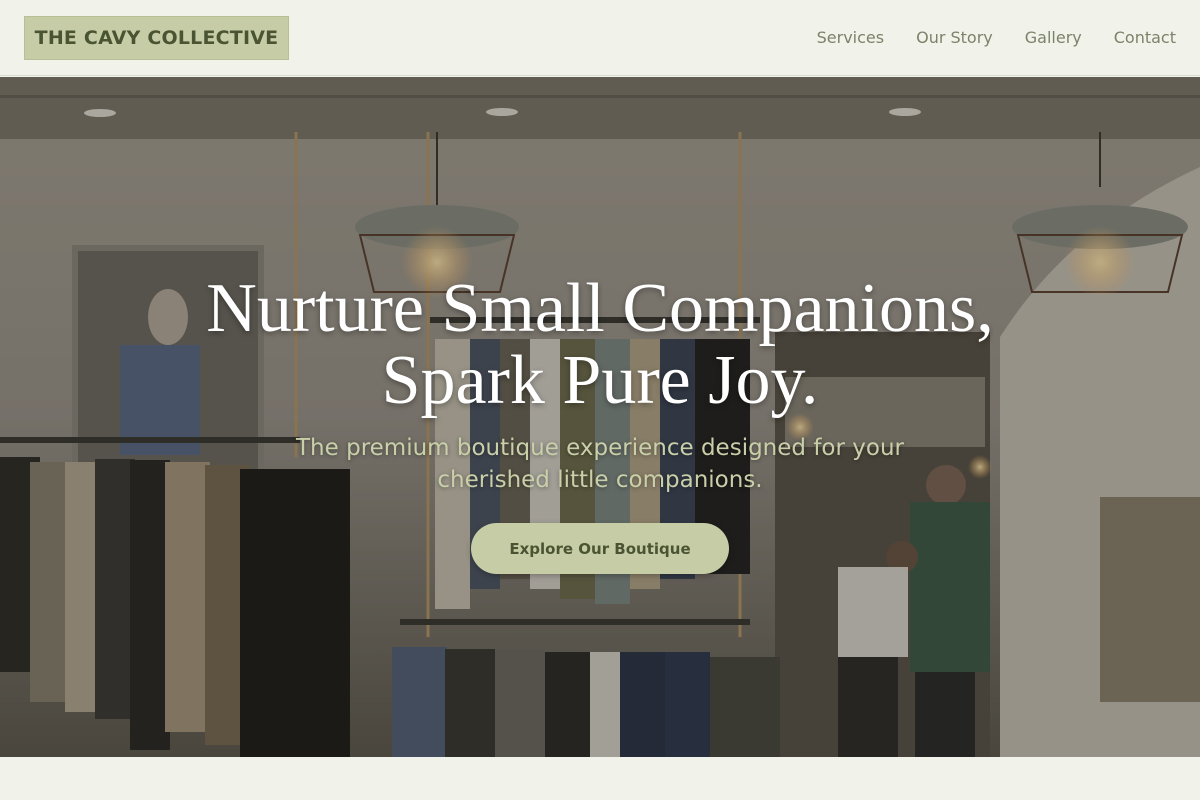 This screenshot has height=800, width=1200. I want to click on nav-link-contact: Contact, so click(1145, 38).